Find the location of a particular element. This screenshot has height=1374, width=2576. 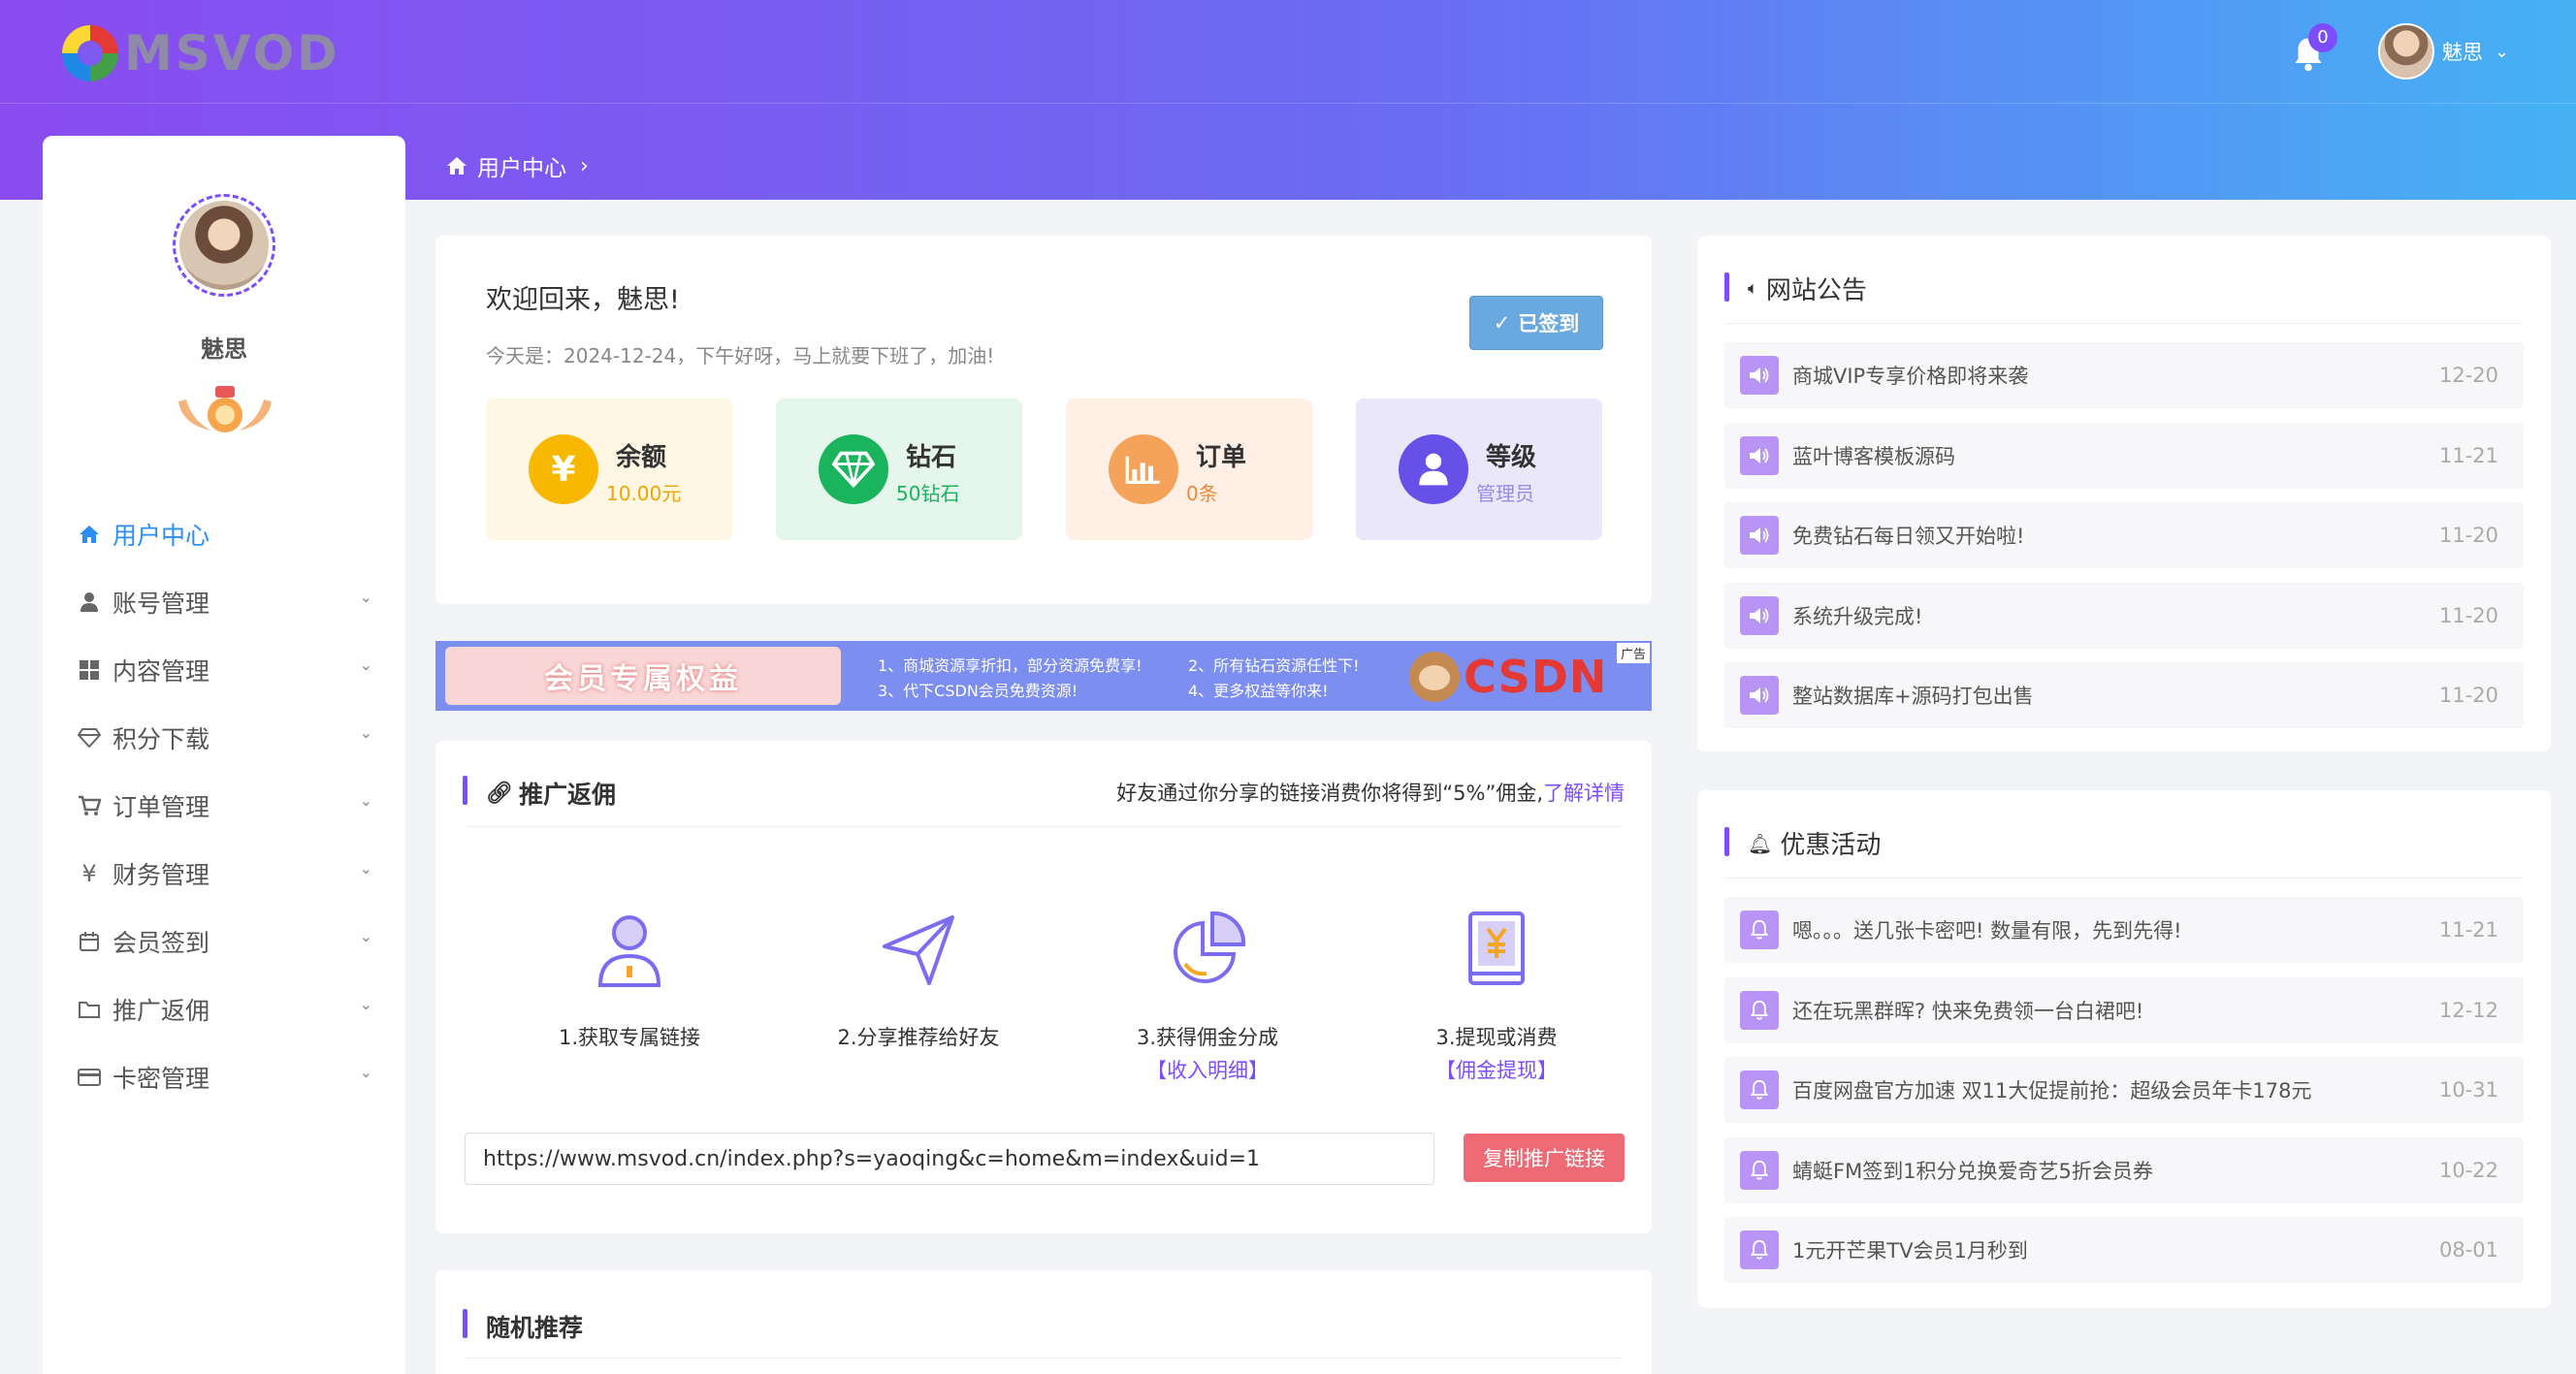

list-item: 1元开芒果TV会员1月秒到 08-01 is located at coordinates (2124, 1250).